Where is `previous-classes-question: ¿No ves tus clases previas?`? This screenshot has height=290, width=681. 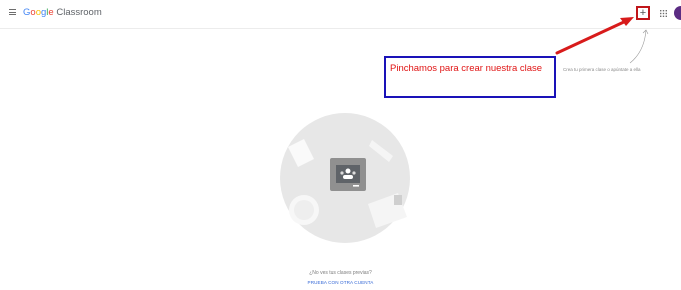 previous-classes-question: ¿No ves tus clases previas? is located at coordinates (340, 273).